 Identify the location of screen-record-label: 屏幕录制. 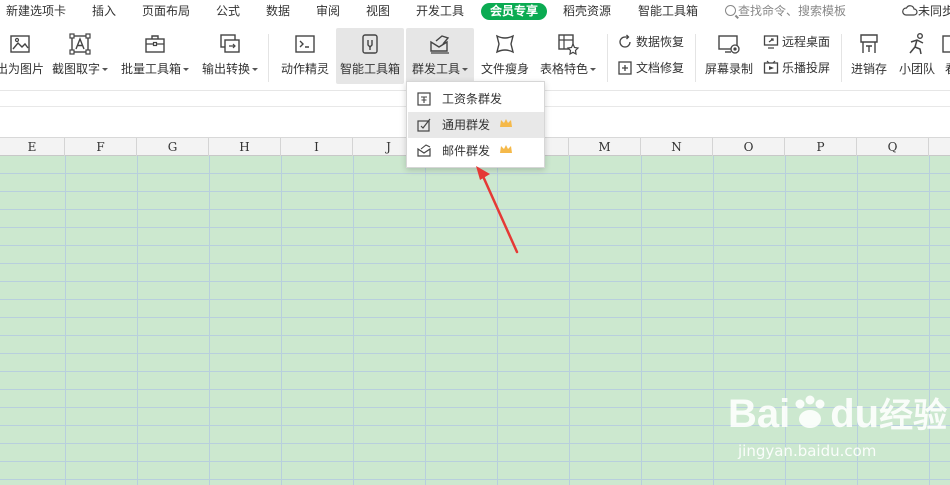
(728, 69).